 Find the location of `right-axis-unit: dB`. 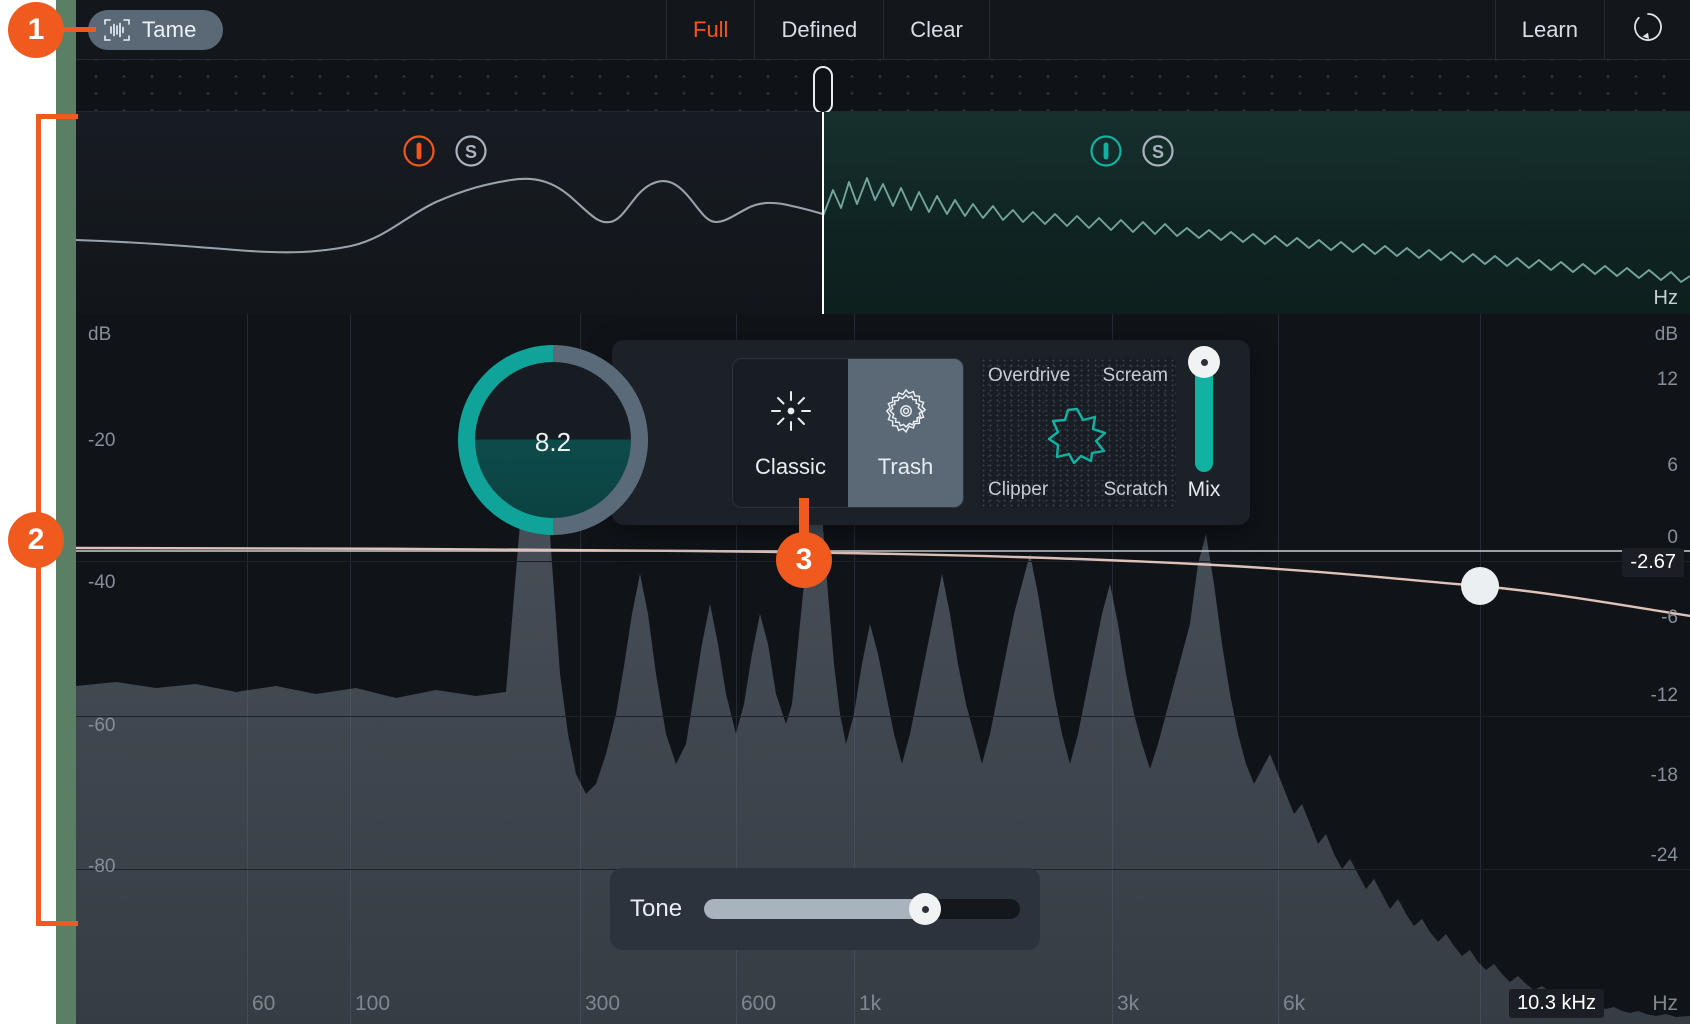

right-axis-unit: dB is located at coordinates (1666, 334).